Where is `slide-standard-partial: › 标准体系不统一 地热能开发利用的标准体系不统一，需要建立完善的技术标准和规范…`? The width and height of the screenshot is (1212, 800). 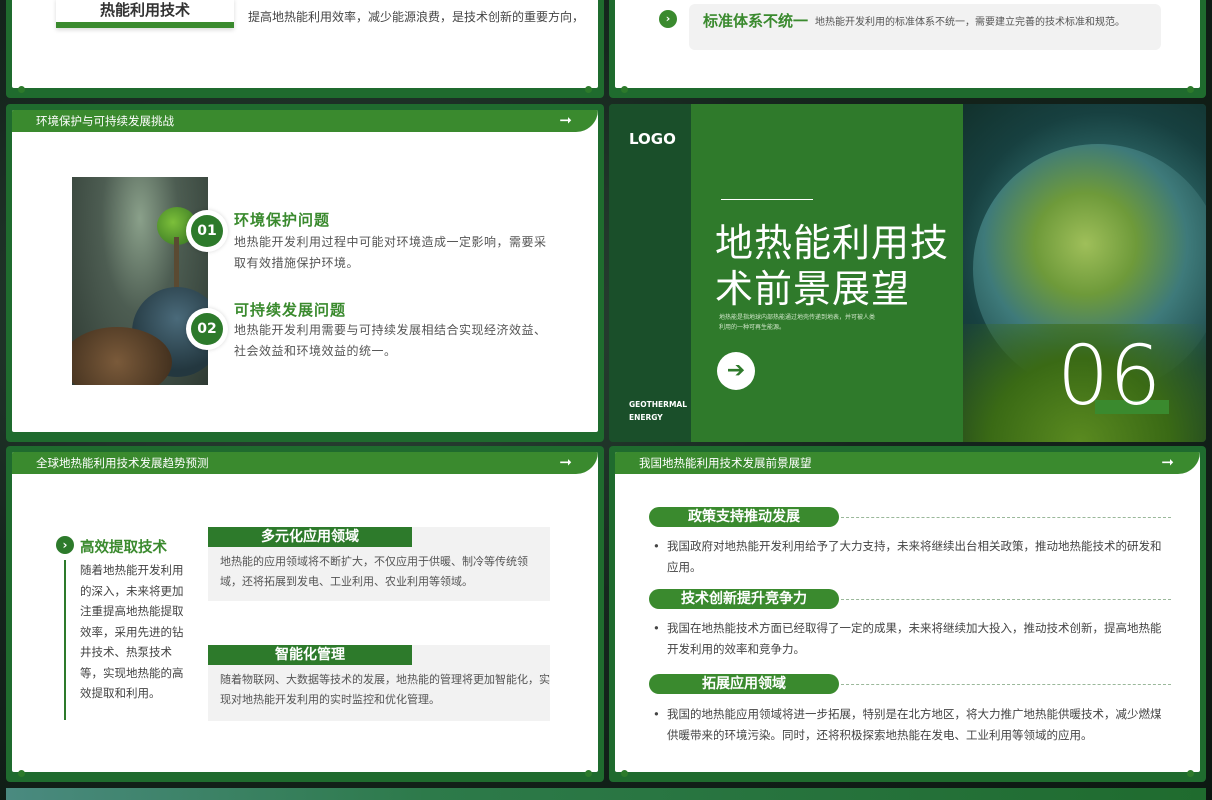
slide-standard-partial: › 标准体系不统一 地热能开发利用的标准体系不统一，需要建立完善的技术标准和规范… is located at coordinates (907, 49).